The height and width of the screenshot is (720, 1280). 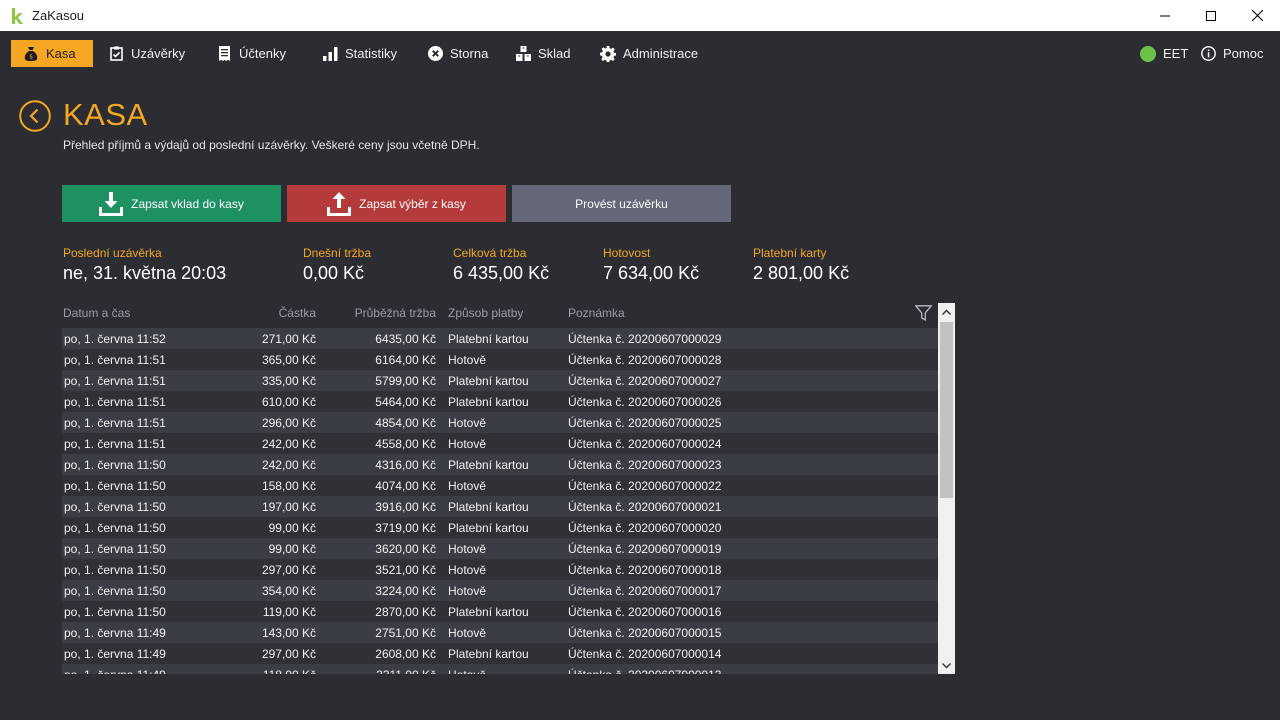 I want to click on cell-note: Účtenka č. 20200607000028, so click(x=645, y=360).